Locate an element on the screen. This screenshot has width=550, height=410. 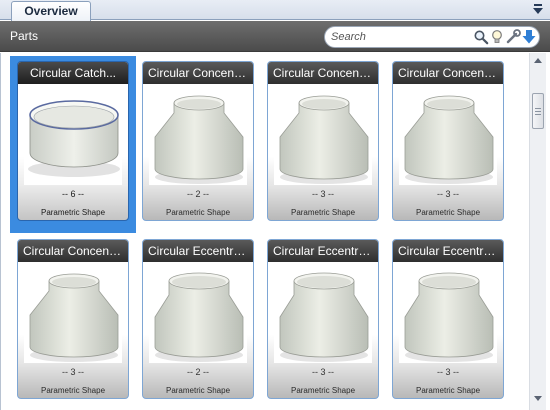
tab-overview: Overview is located at coordinates (51, 11).